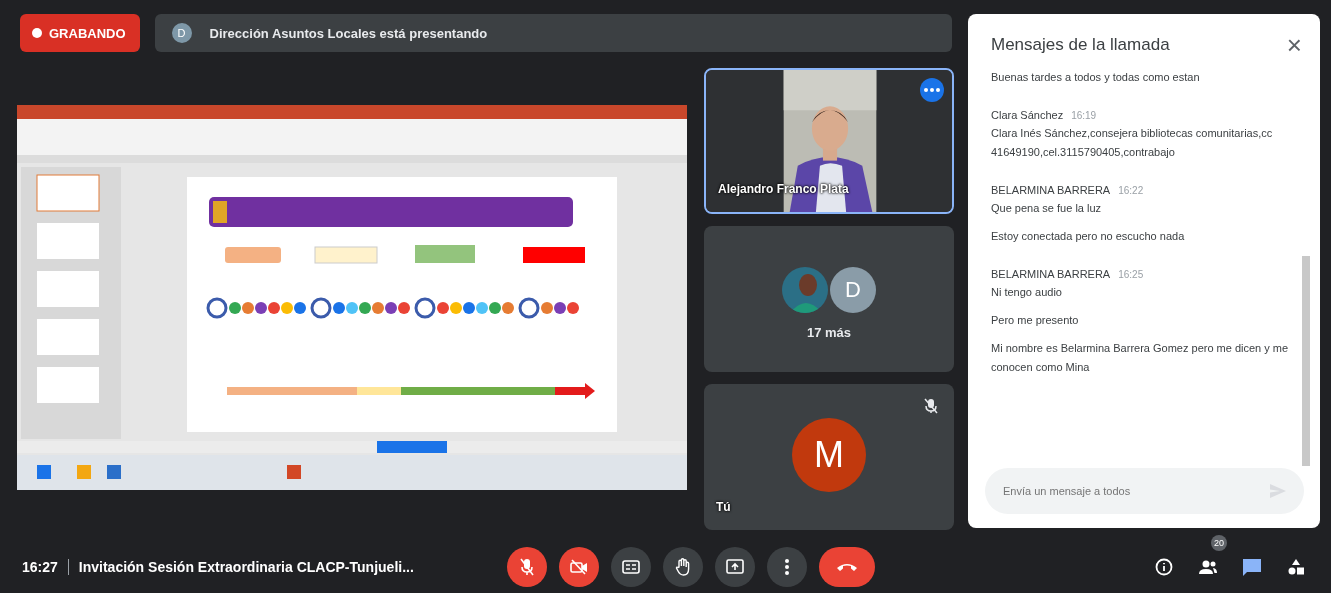  What do you see at coordinates (1035, 320) in the screenshot?
I see `message-text: Pero me presento` at bounding box center [1035, 320].